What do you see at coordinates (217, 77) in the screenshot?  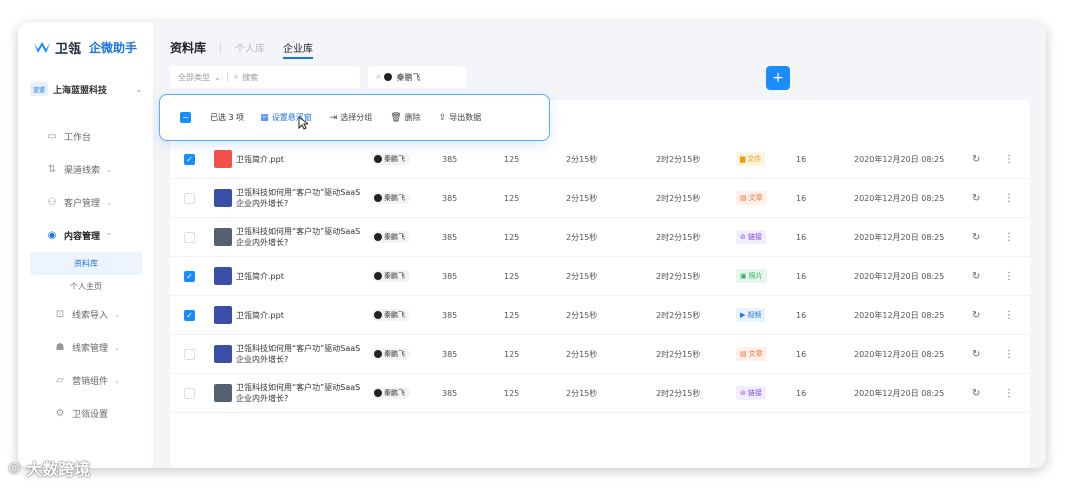 I see `chevron-down-icon: ⌄` at bounding box center [217, 77].